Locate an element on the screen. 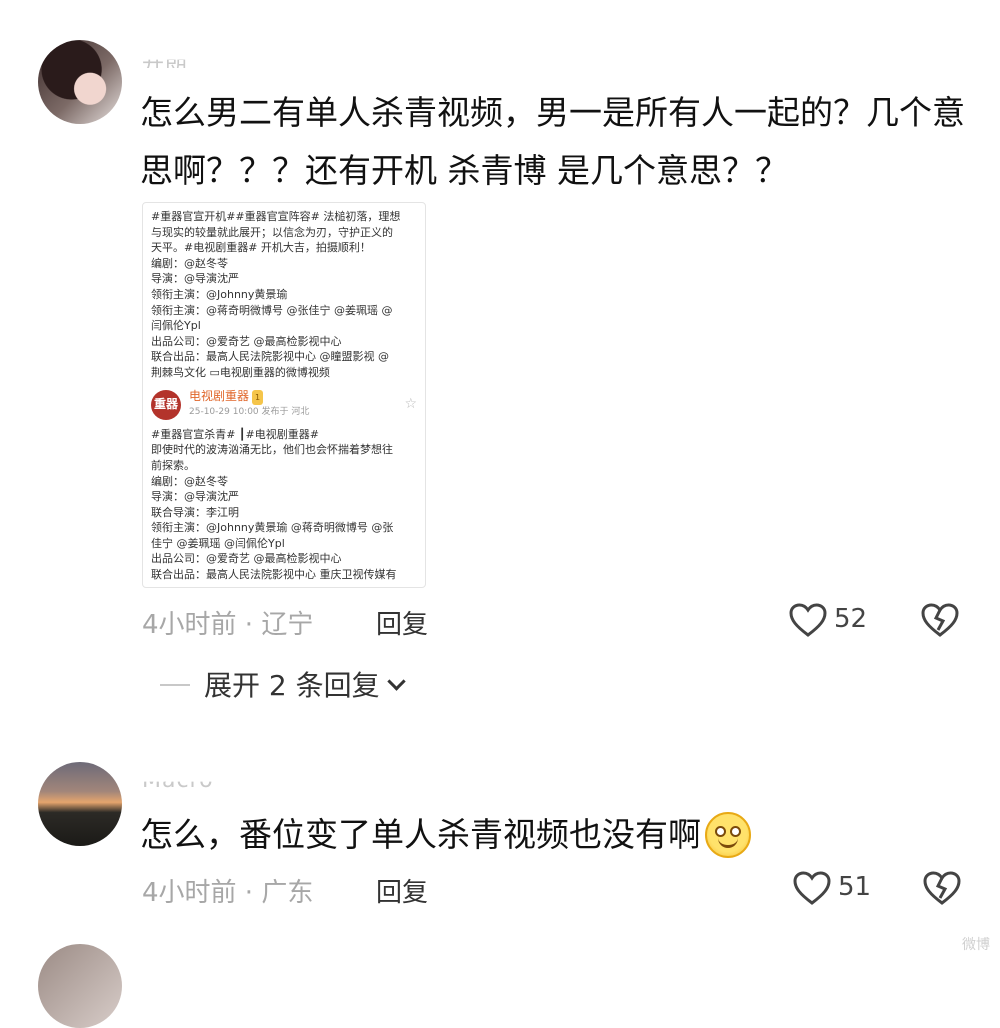 This screenshot has height=1028, width=1000. author-logo: 重器 is located at coordinates (166, 404).